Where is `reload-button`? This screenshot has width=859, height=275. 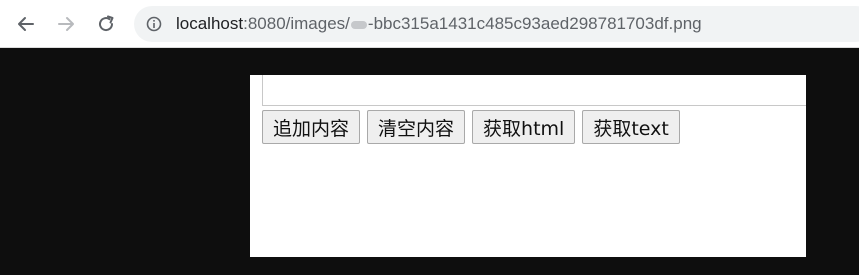
reload-button is located at coordinates (106, 24).